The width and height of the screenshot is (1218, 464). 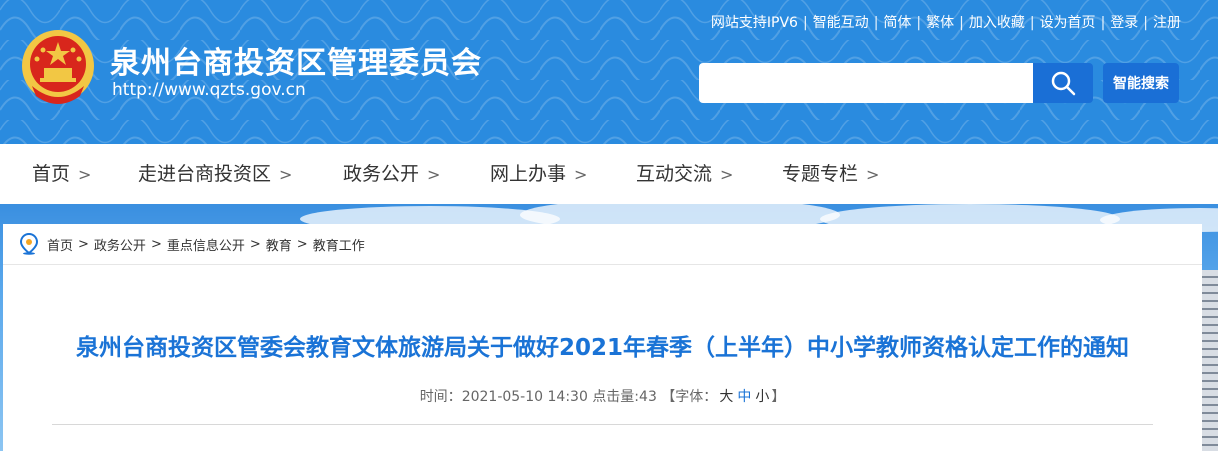 What do you see at coordinates (296, 60) in the screenshot?
I see `site-title: 泉州台商投资区管理委员会` at bounding box center [296, 60].